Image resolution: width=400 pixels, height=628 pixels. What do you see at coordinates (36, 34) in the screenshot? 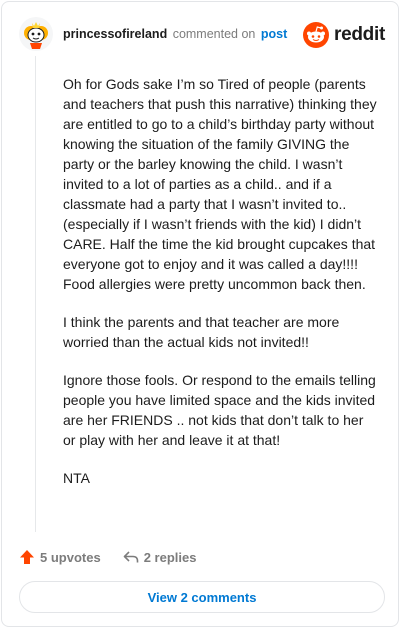
I see `user-avatar` at bounding box center [36, 34].